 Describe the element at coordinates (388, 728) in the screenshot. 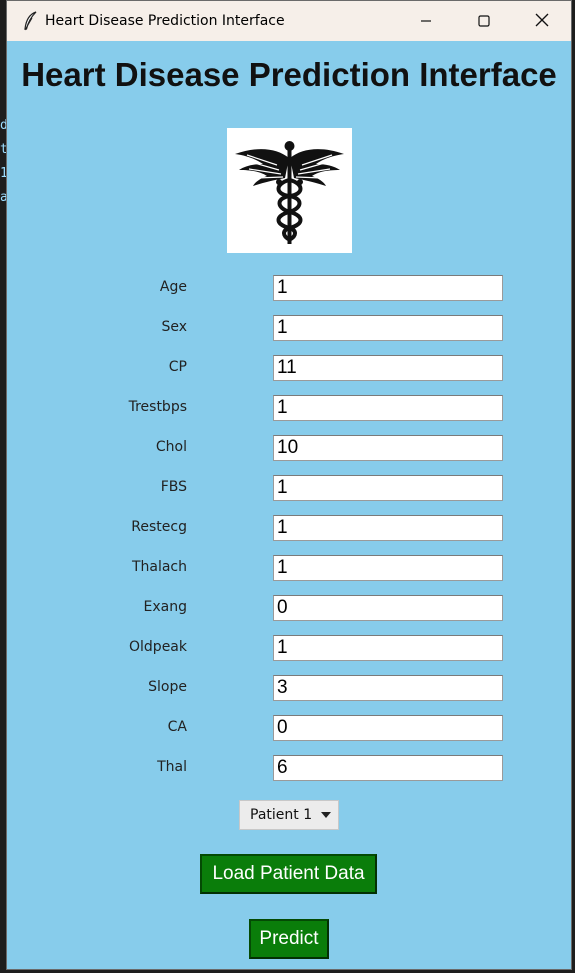

I see `ca-input` at that location.